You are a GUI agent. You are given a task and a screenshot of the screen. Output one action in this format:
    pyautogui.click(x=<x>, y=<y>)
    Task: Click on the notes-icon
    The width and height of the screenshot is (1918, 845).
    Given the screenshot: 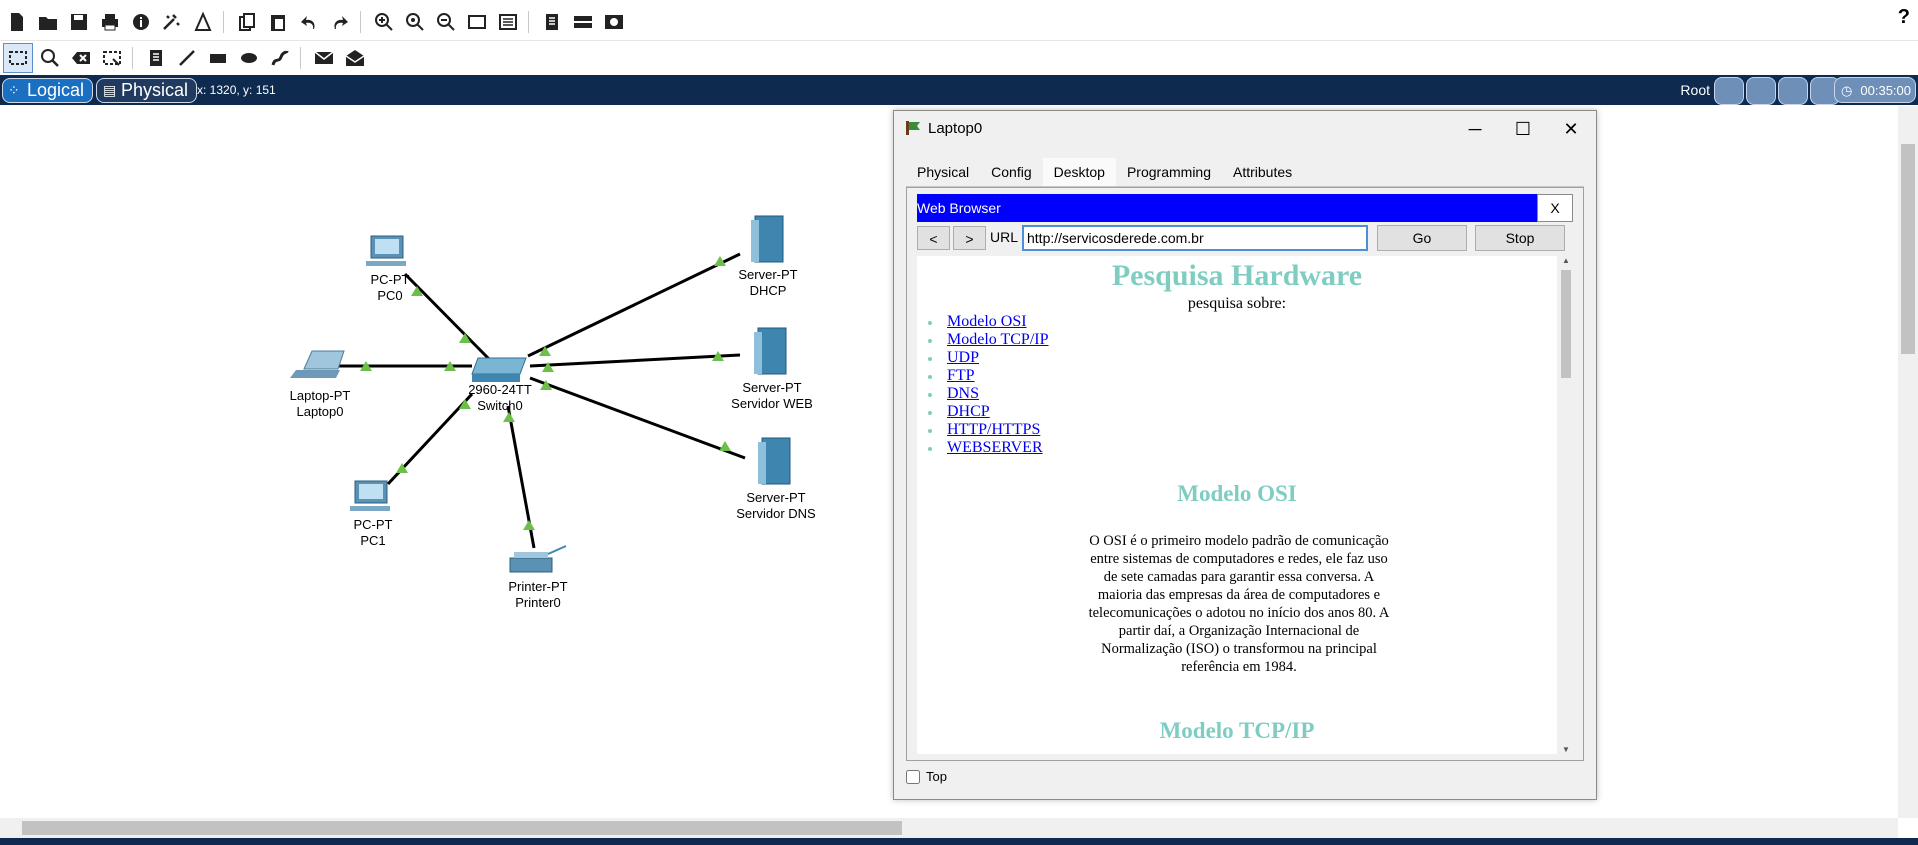 What is the action you would take?
    pyautogui.click(x=552, y=22)
    